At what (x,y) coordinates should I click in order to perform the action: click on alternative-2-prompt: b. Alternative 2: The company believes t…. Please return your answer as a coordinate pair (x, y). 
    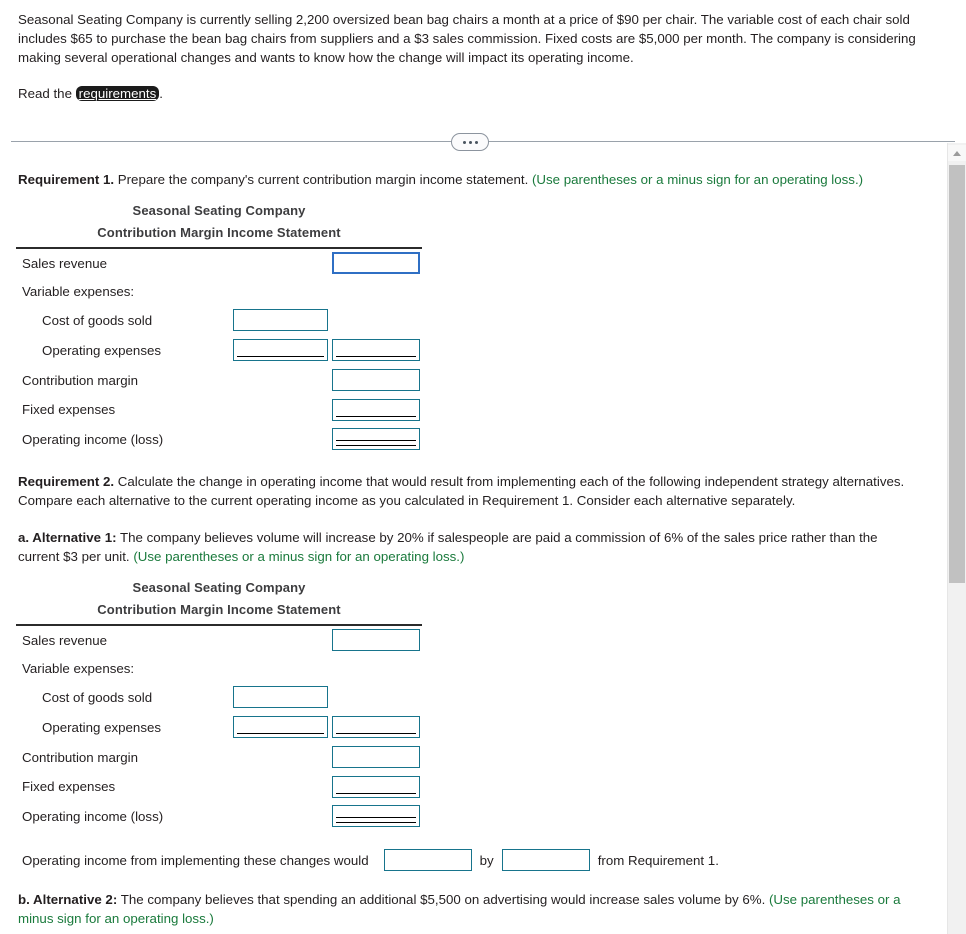
    Looking at the image, I should click on (467, 899).